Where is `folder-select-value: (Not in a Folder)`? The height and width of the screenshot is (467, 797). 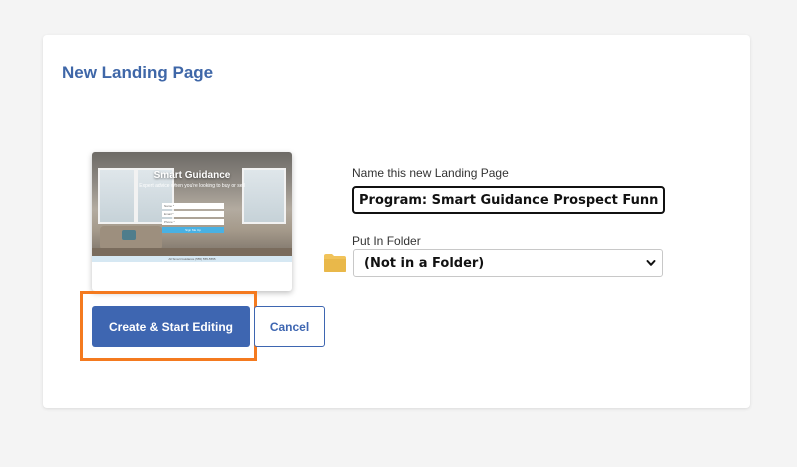 folder-select-value: (Not in a Folder) is located at coordinates (424, 263).